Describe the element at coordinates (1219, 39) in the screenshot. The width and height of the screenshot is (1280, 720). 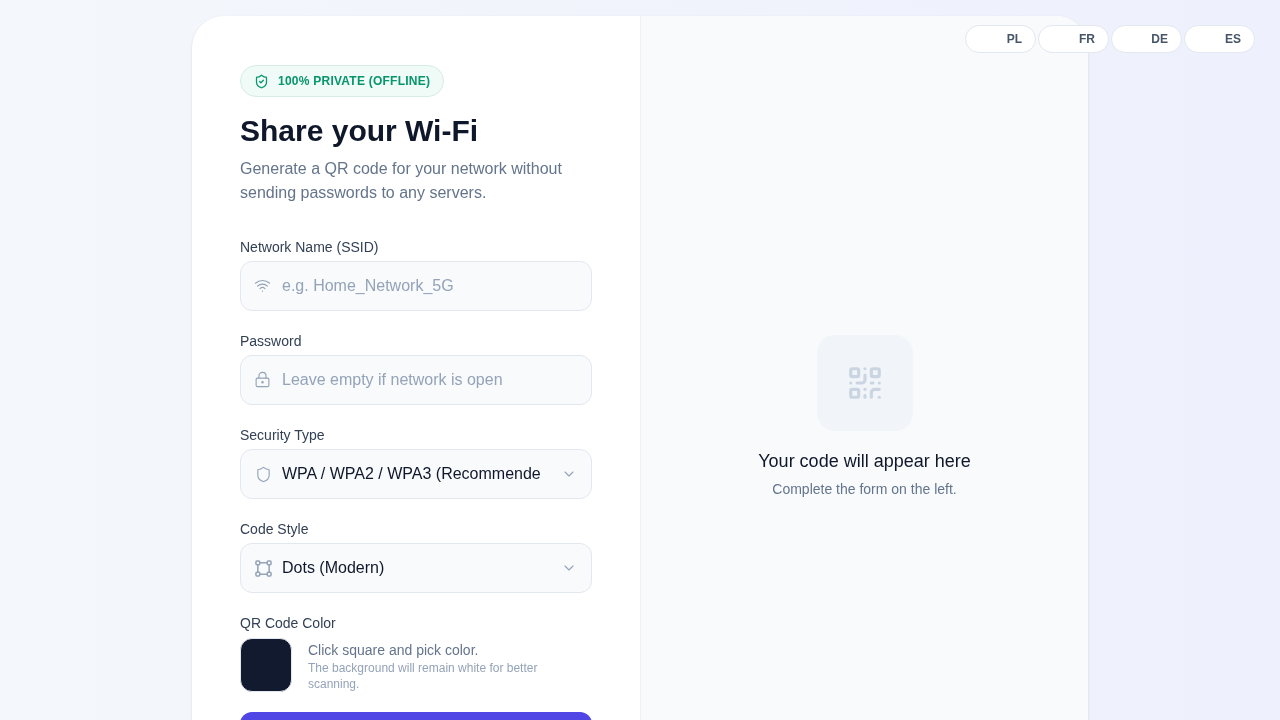
I see `language-button: ES` at that location.